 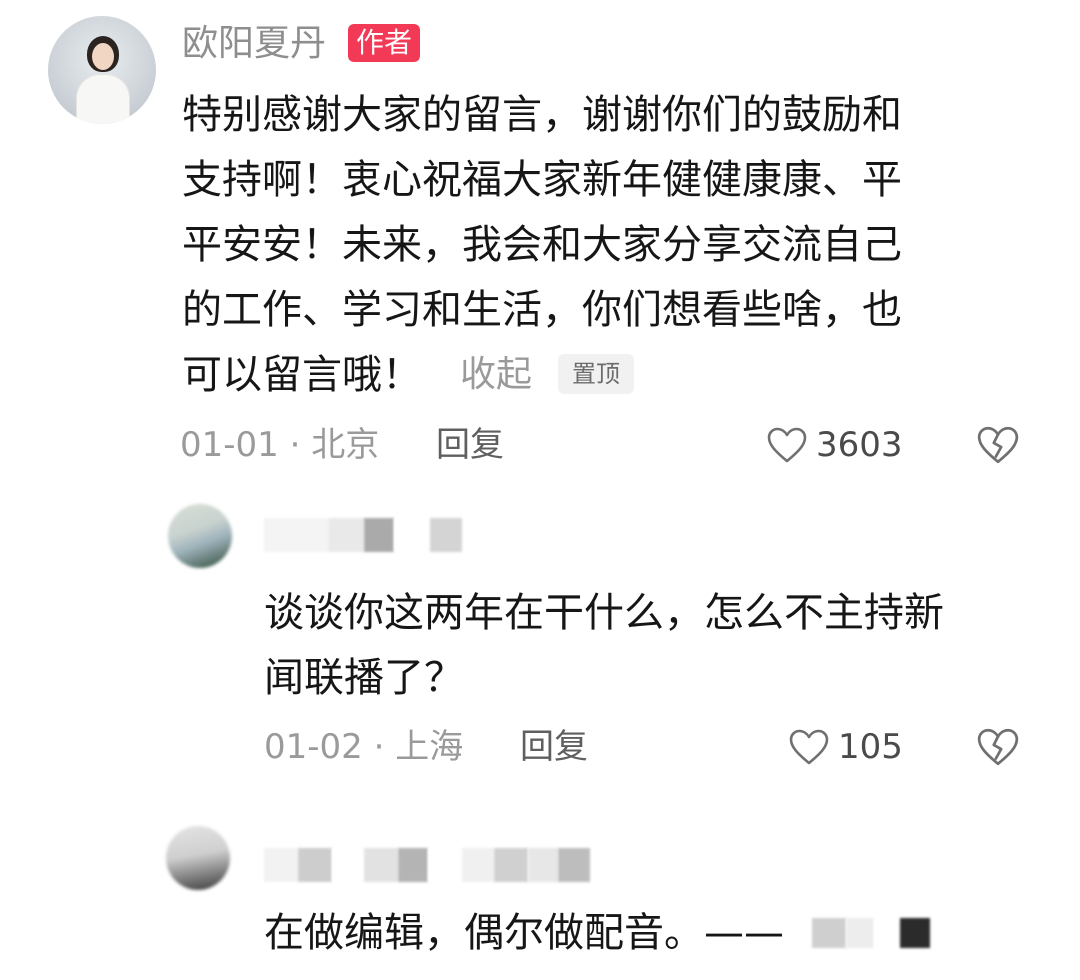 I want to click on reply-date-location: 01-02 · 上海, so click(x=364, y=747).